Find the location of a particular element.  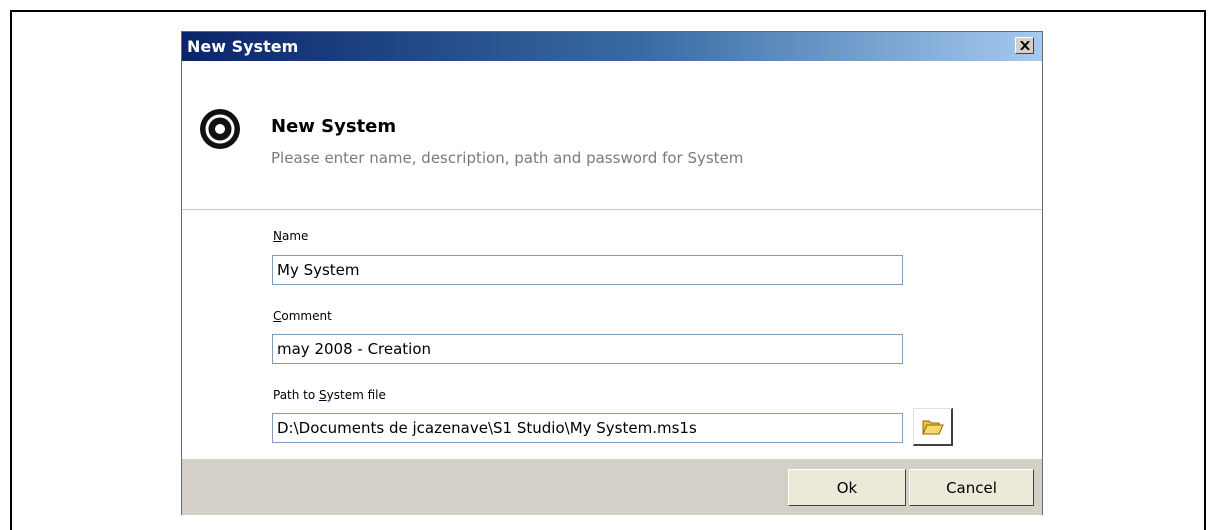

path-label: Path to System file is located at coordinates (329, 395).